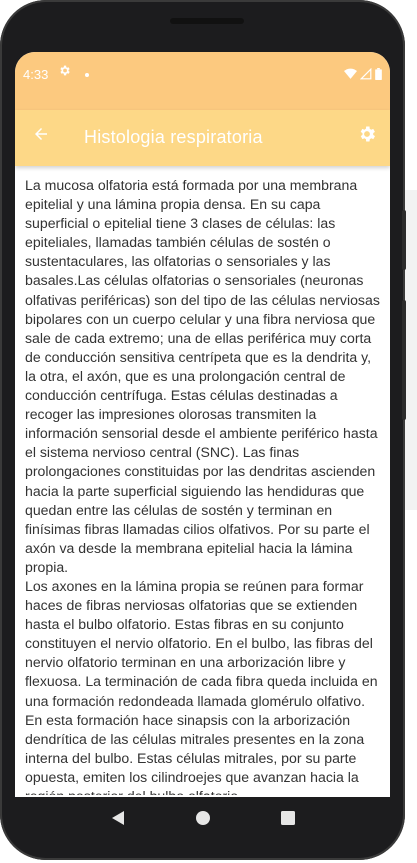 The height and width of the screenshot is (863, 417). What do you see at coordinates (404, 240) in the screenshot?
I see `power-button` at bounding box center [404, 240].